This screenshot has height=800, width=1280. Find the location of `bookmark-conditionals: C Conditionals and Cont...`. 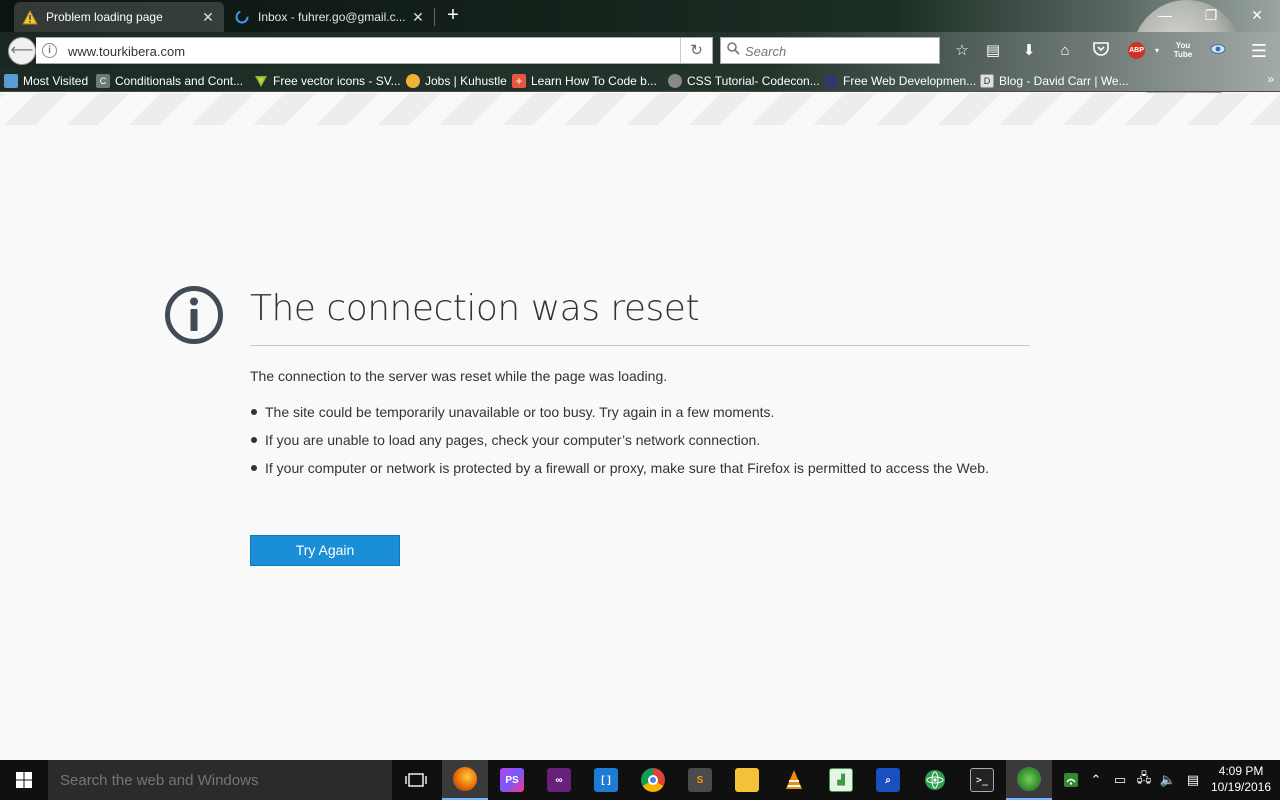

bookmark-conditionals: C Conditionals and Cont... is located at coordinates (169, 80).